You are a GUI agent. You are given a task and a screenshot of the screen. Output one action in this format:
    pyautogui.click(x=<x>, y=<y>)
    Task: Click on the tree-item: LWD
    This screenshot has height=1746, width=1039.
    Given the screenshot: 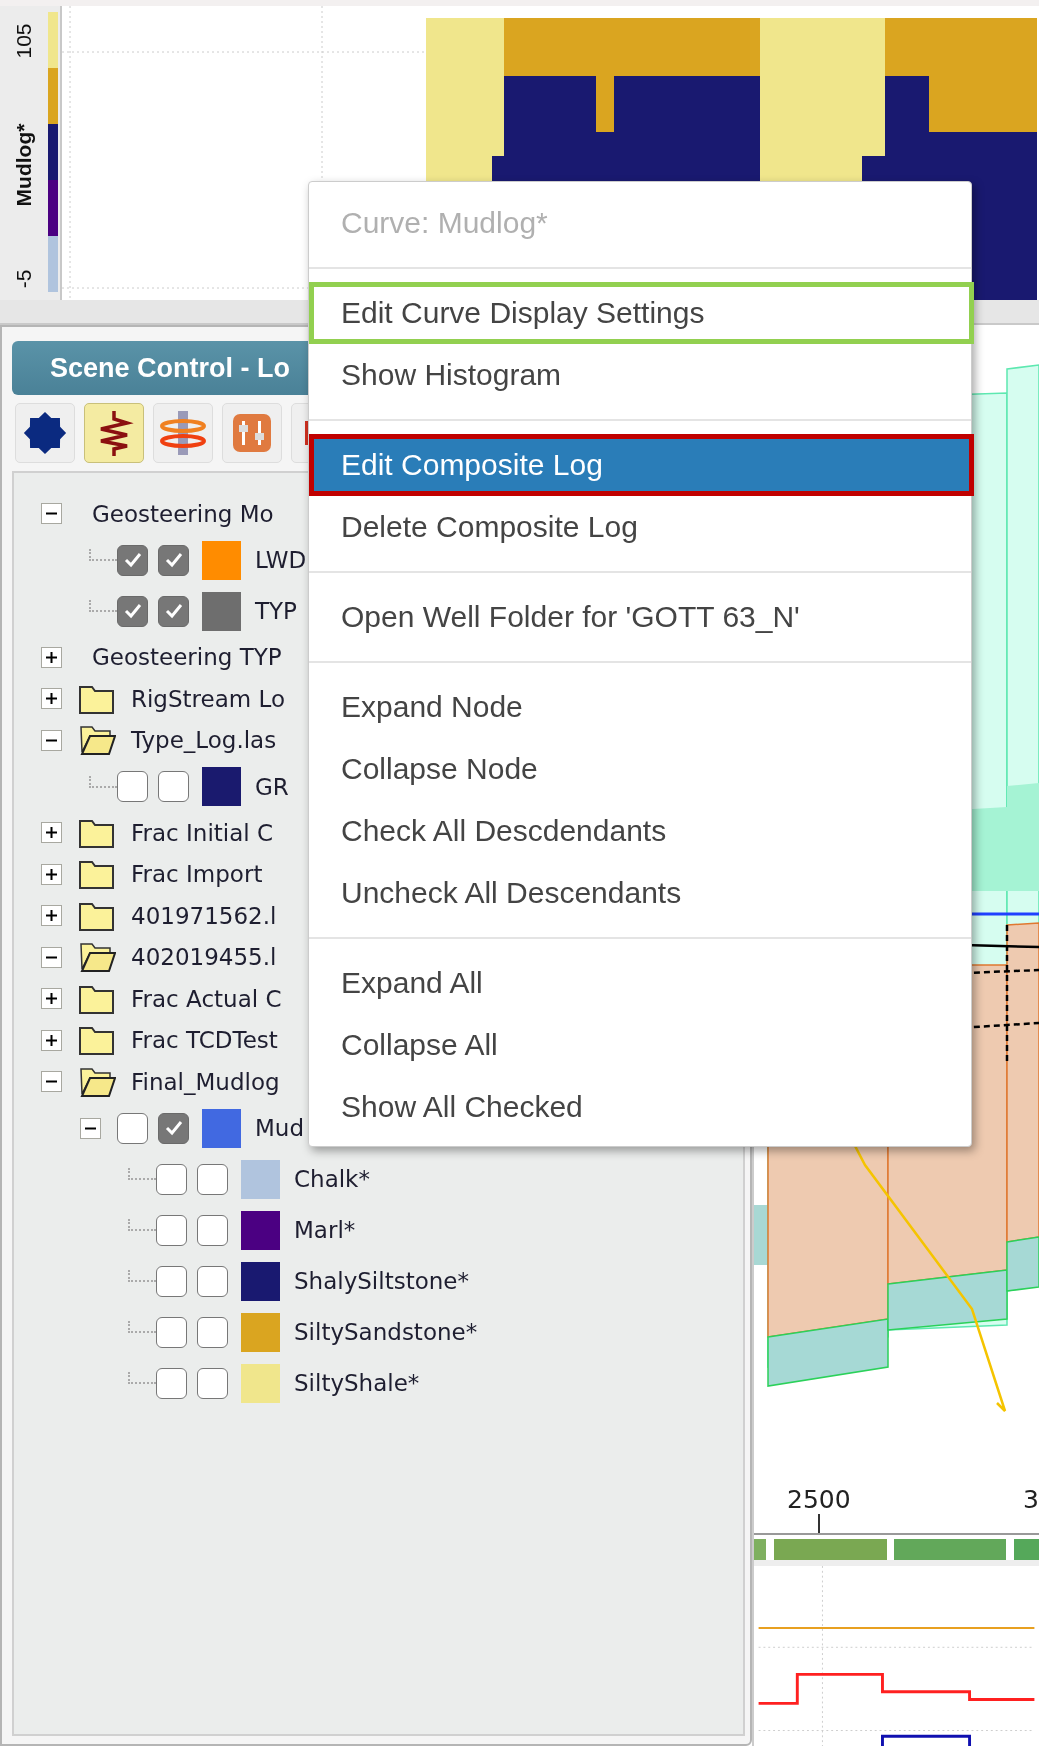 What is the action you would take?
    pyautogui.click(x=281, y=560)
    